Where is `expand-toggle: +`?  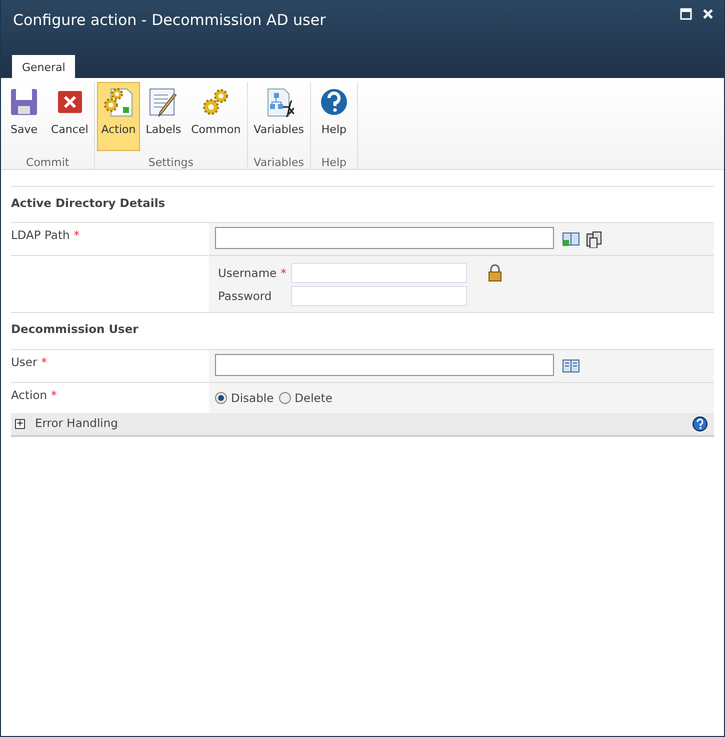 expand-toggle: + is located at coordinates (20, 423).